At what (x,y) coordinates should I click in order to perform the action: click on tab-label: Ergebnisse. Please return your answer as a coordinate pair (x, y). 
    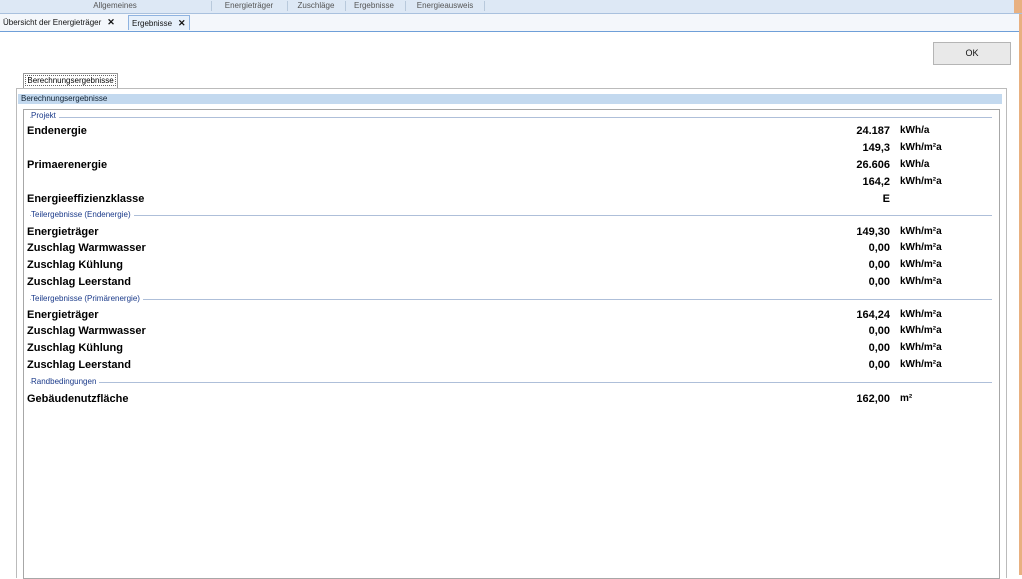
    Looking at the image, I should click on (152, 23).